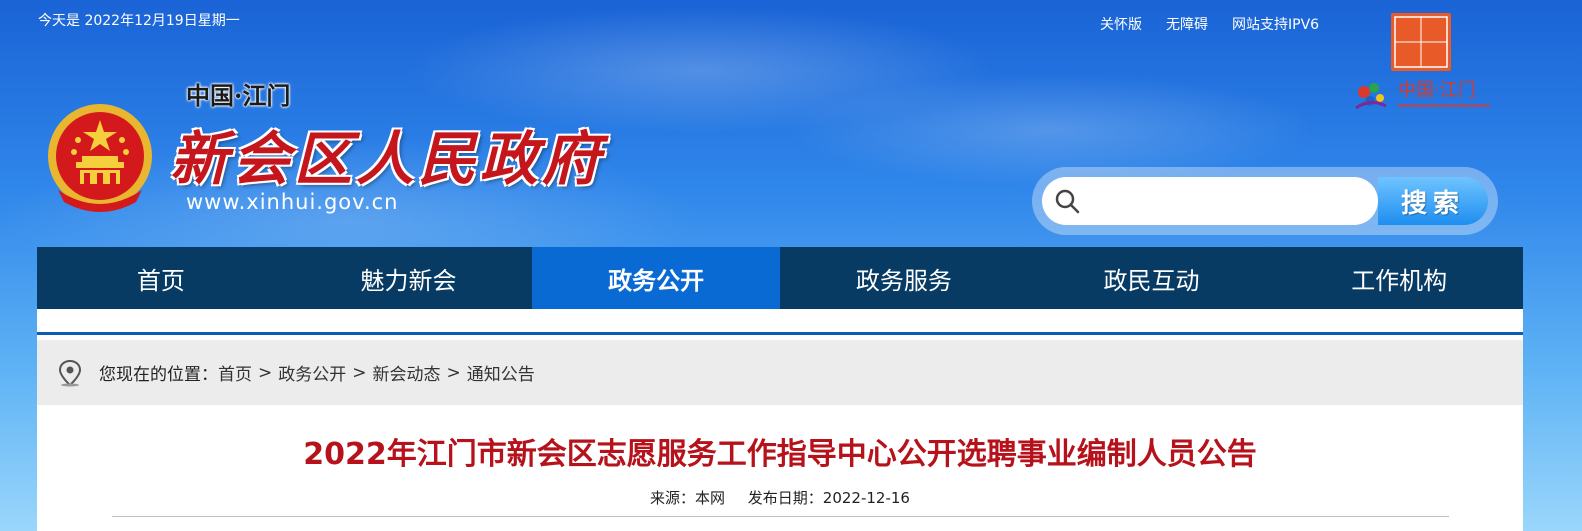 This screenshot has height=531, width=1582. Describe the element at coordinates (407, 372) in the screenshot. I see `breadcrumb-xinhui-news: 新会动态` at that location.